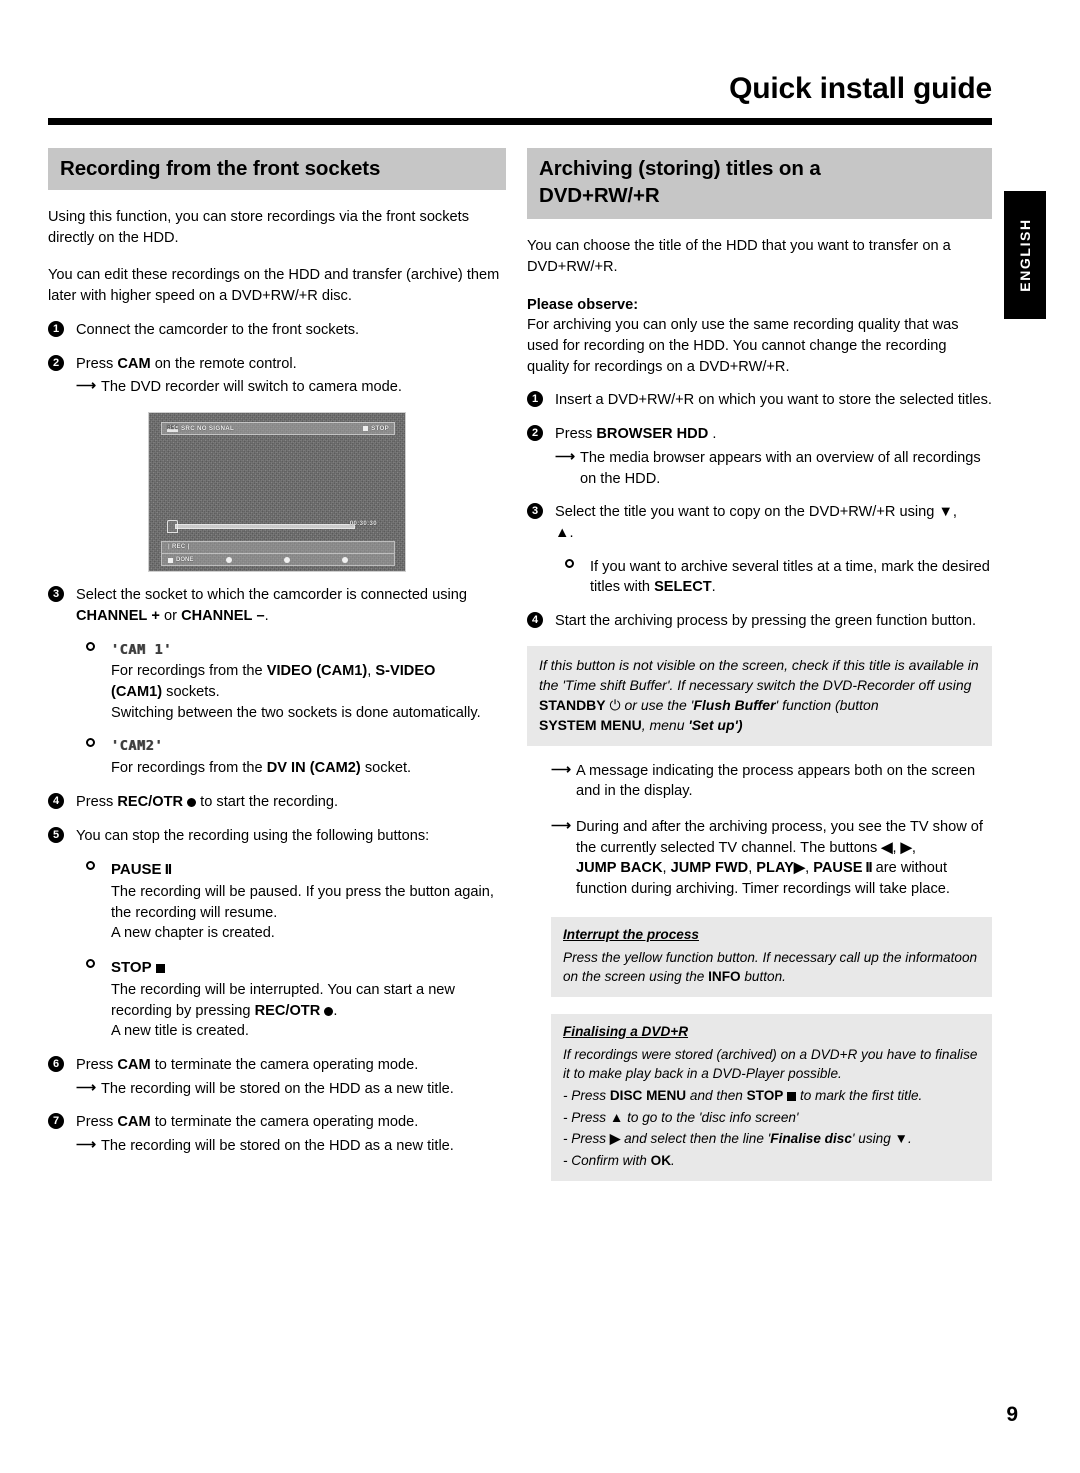  Describe the element at coordinates (317, 671) in the screenshot. I see `key-video-cam1: VIDEO (CAM1)` at that location.